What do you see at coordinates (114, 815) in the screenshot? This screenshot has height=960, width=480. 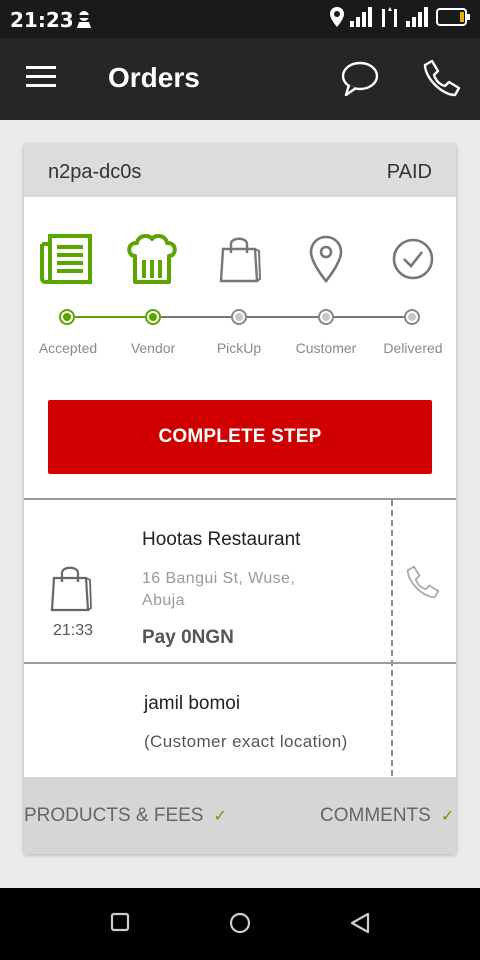 I see `tab-label: PRODUCTS & FEES` at bounding box center [114, 815].